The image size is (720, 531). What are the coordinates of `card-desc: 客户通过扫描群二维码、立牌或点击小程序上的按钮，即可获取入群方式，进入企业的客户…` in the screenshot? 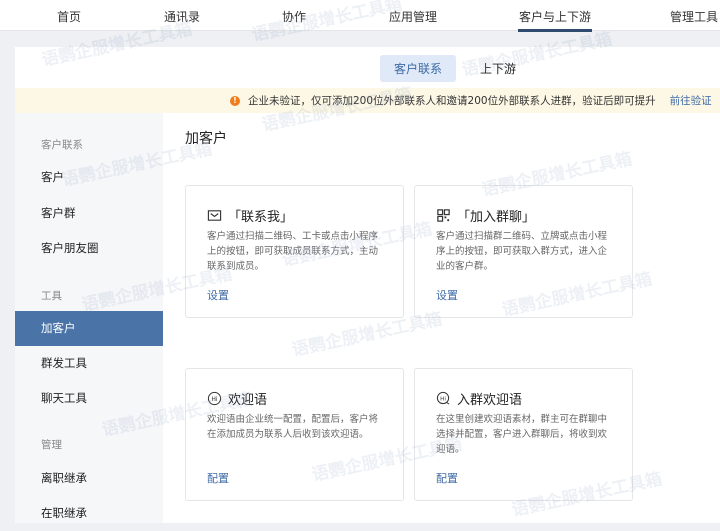 It's located at (522, 251).